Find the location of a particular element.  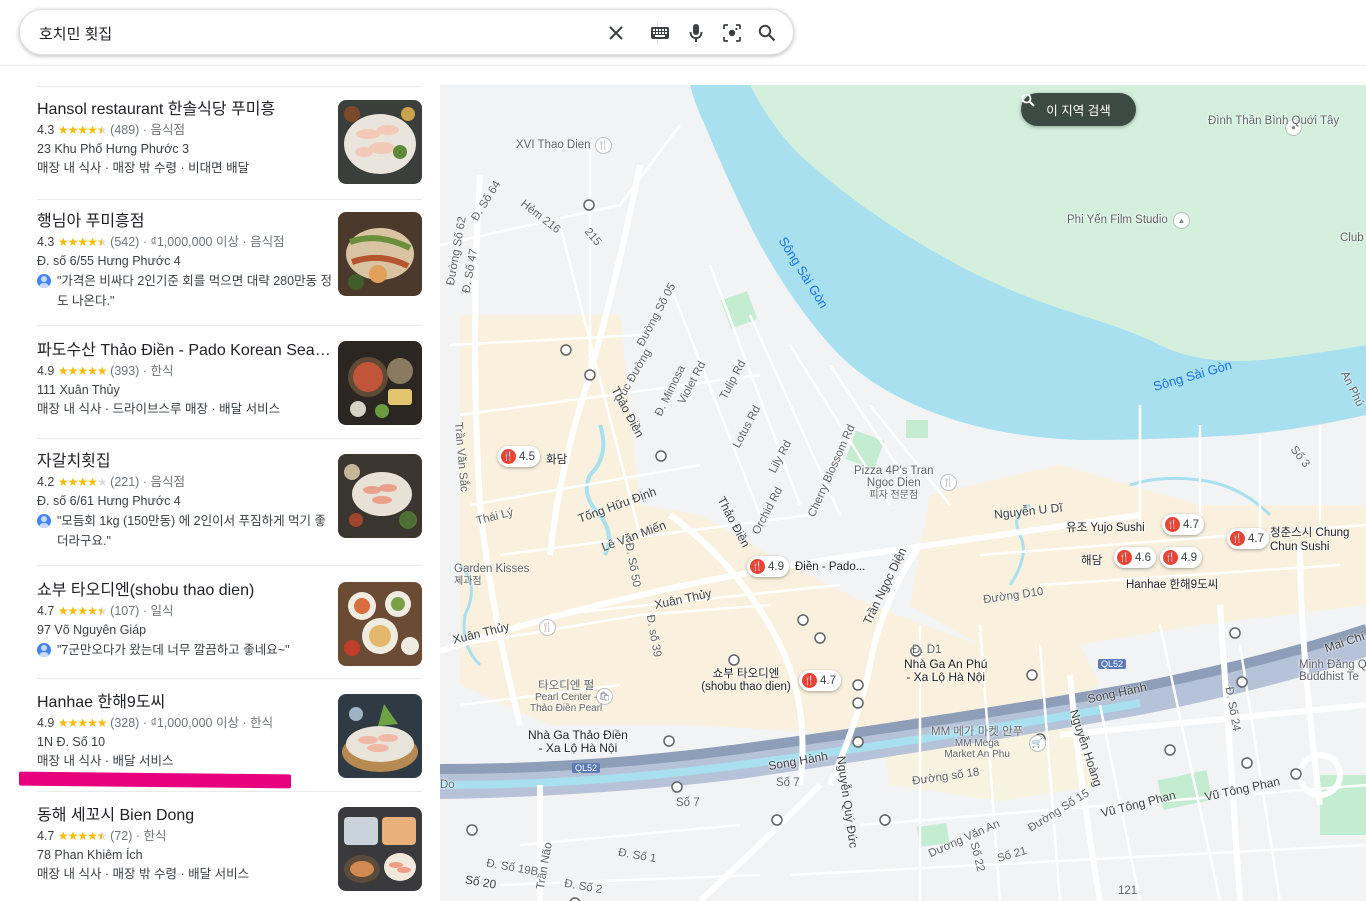

place-label: MM 메가 마켓 안푸 MM Mega Market An Phu is located at coordinates (977, 743).